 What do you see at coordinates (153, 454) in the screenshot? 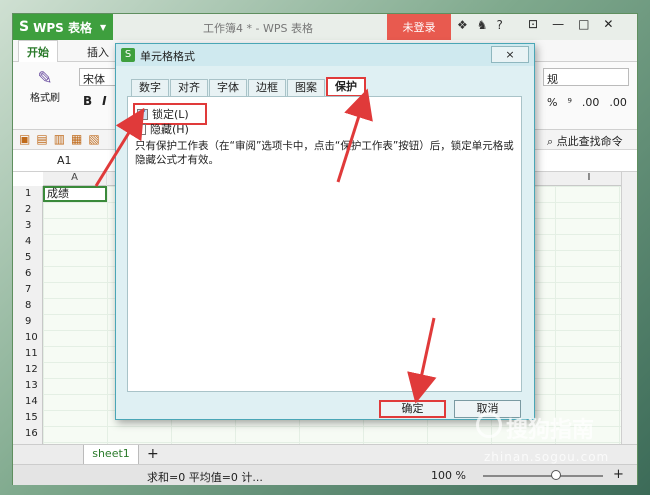
I see `add-sheet-button: +` at bounding box center [153, 454].